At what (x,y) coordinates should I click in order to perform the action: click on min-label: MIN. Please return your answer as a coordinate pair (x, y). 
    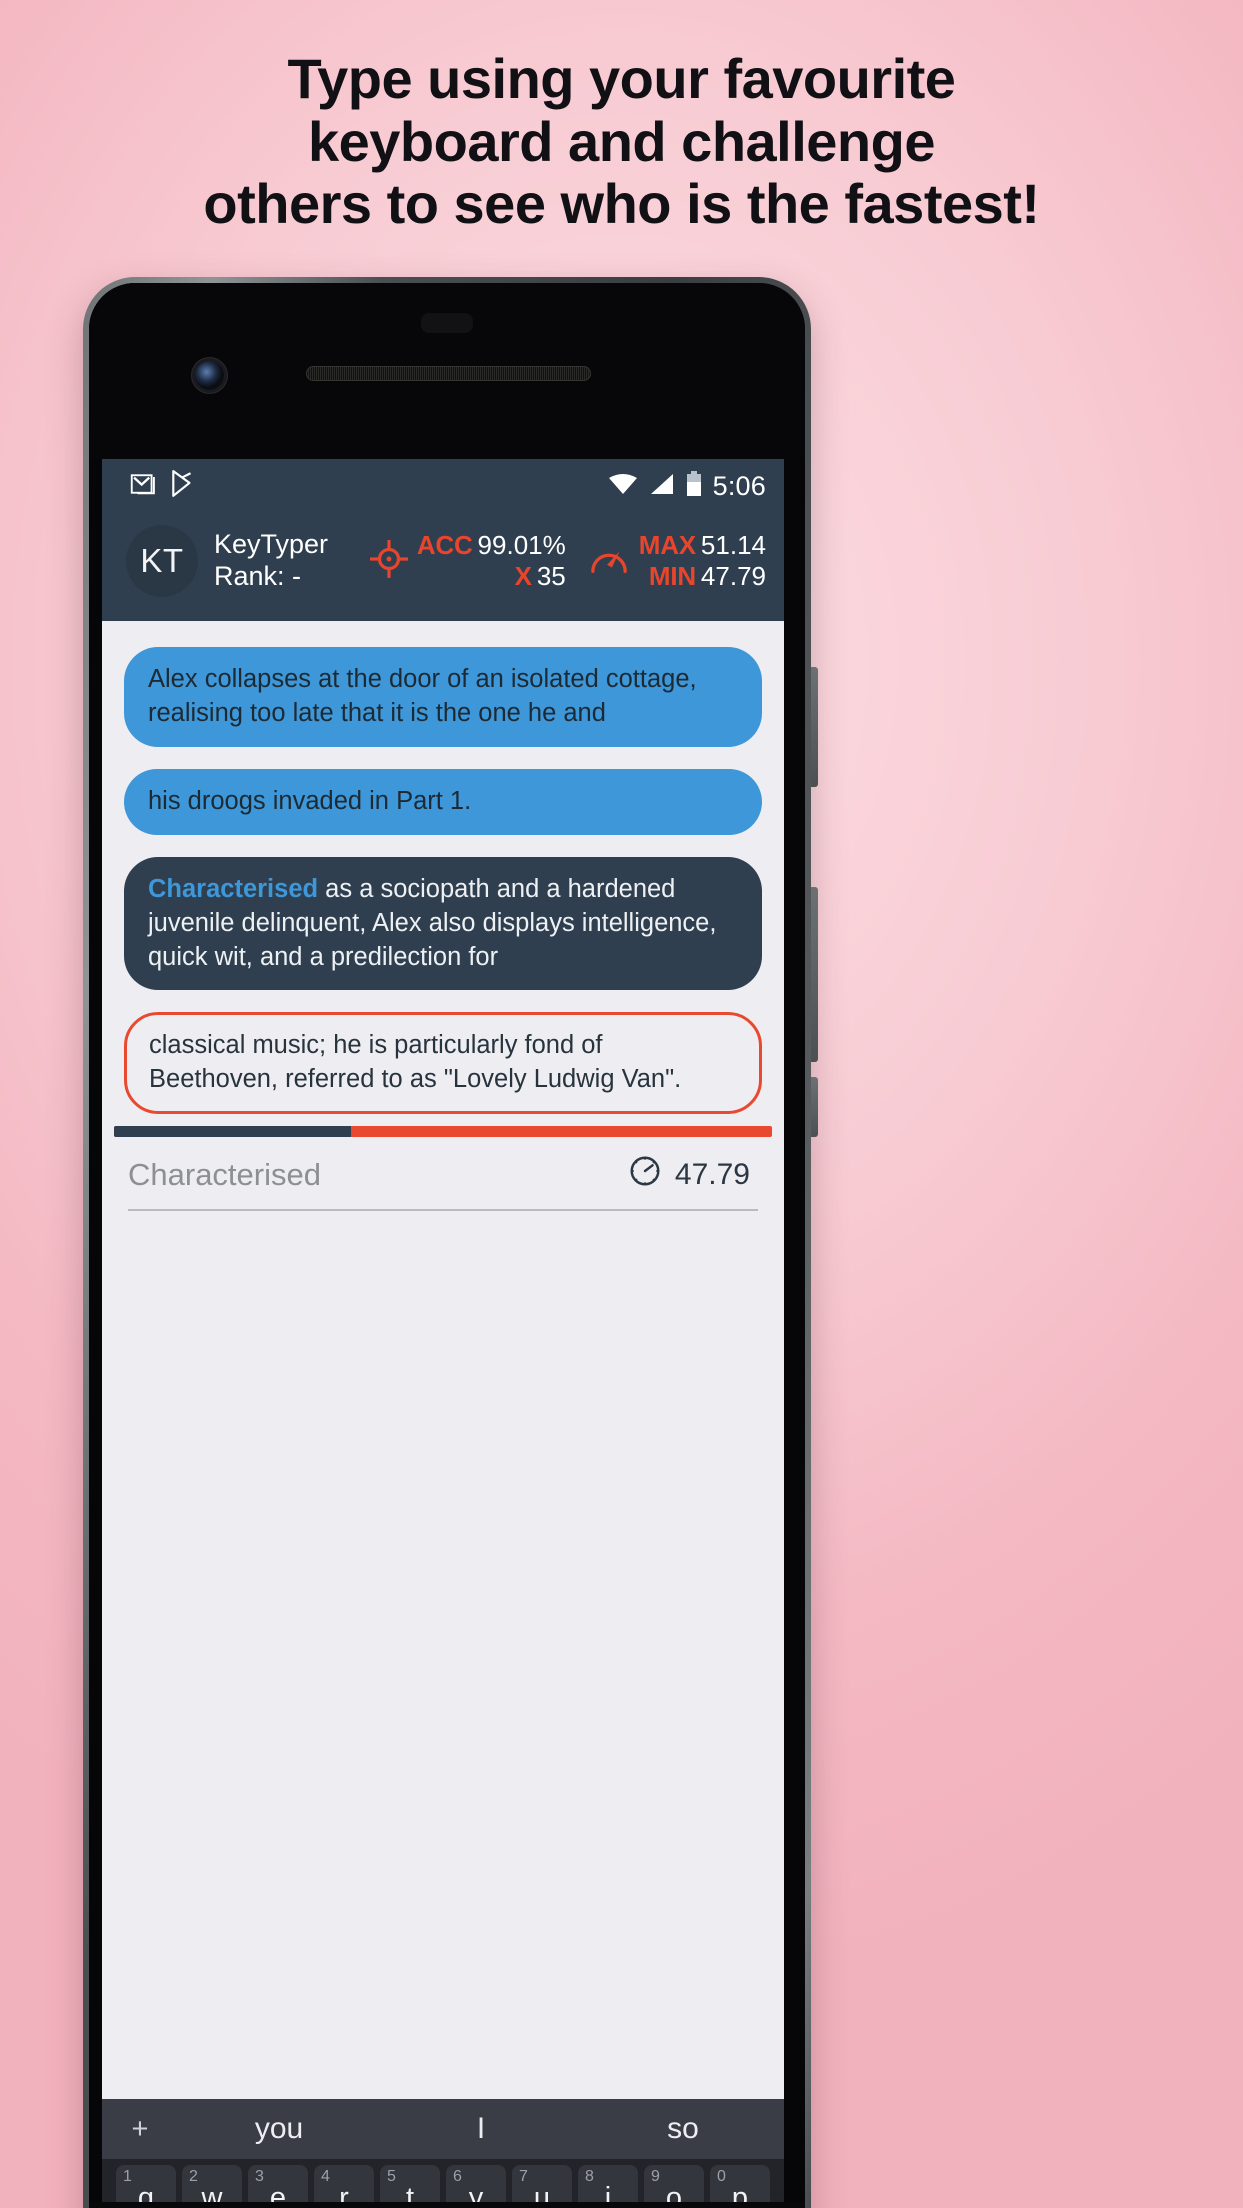
    Looking at the image, I should click on (672, 576).